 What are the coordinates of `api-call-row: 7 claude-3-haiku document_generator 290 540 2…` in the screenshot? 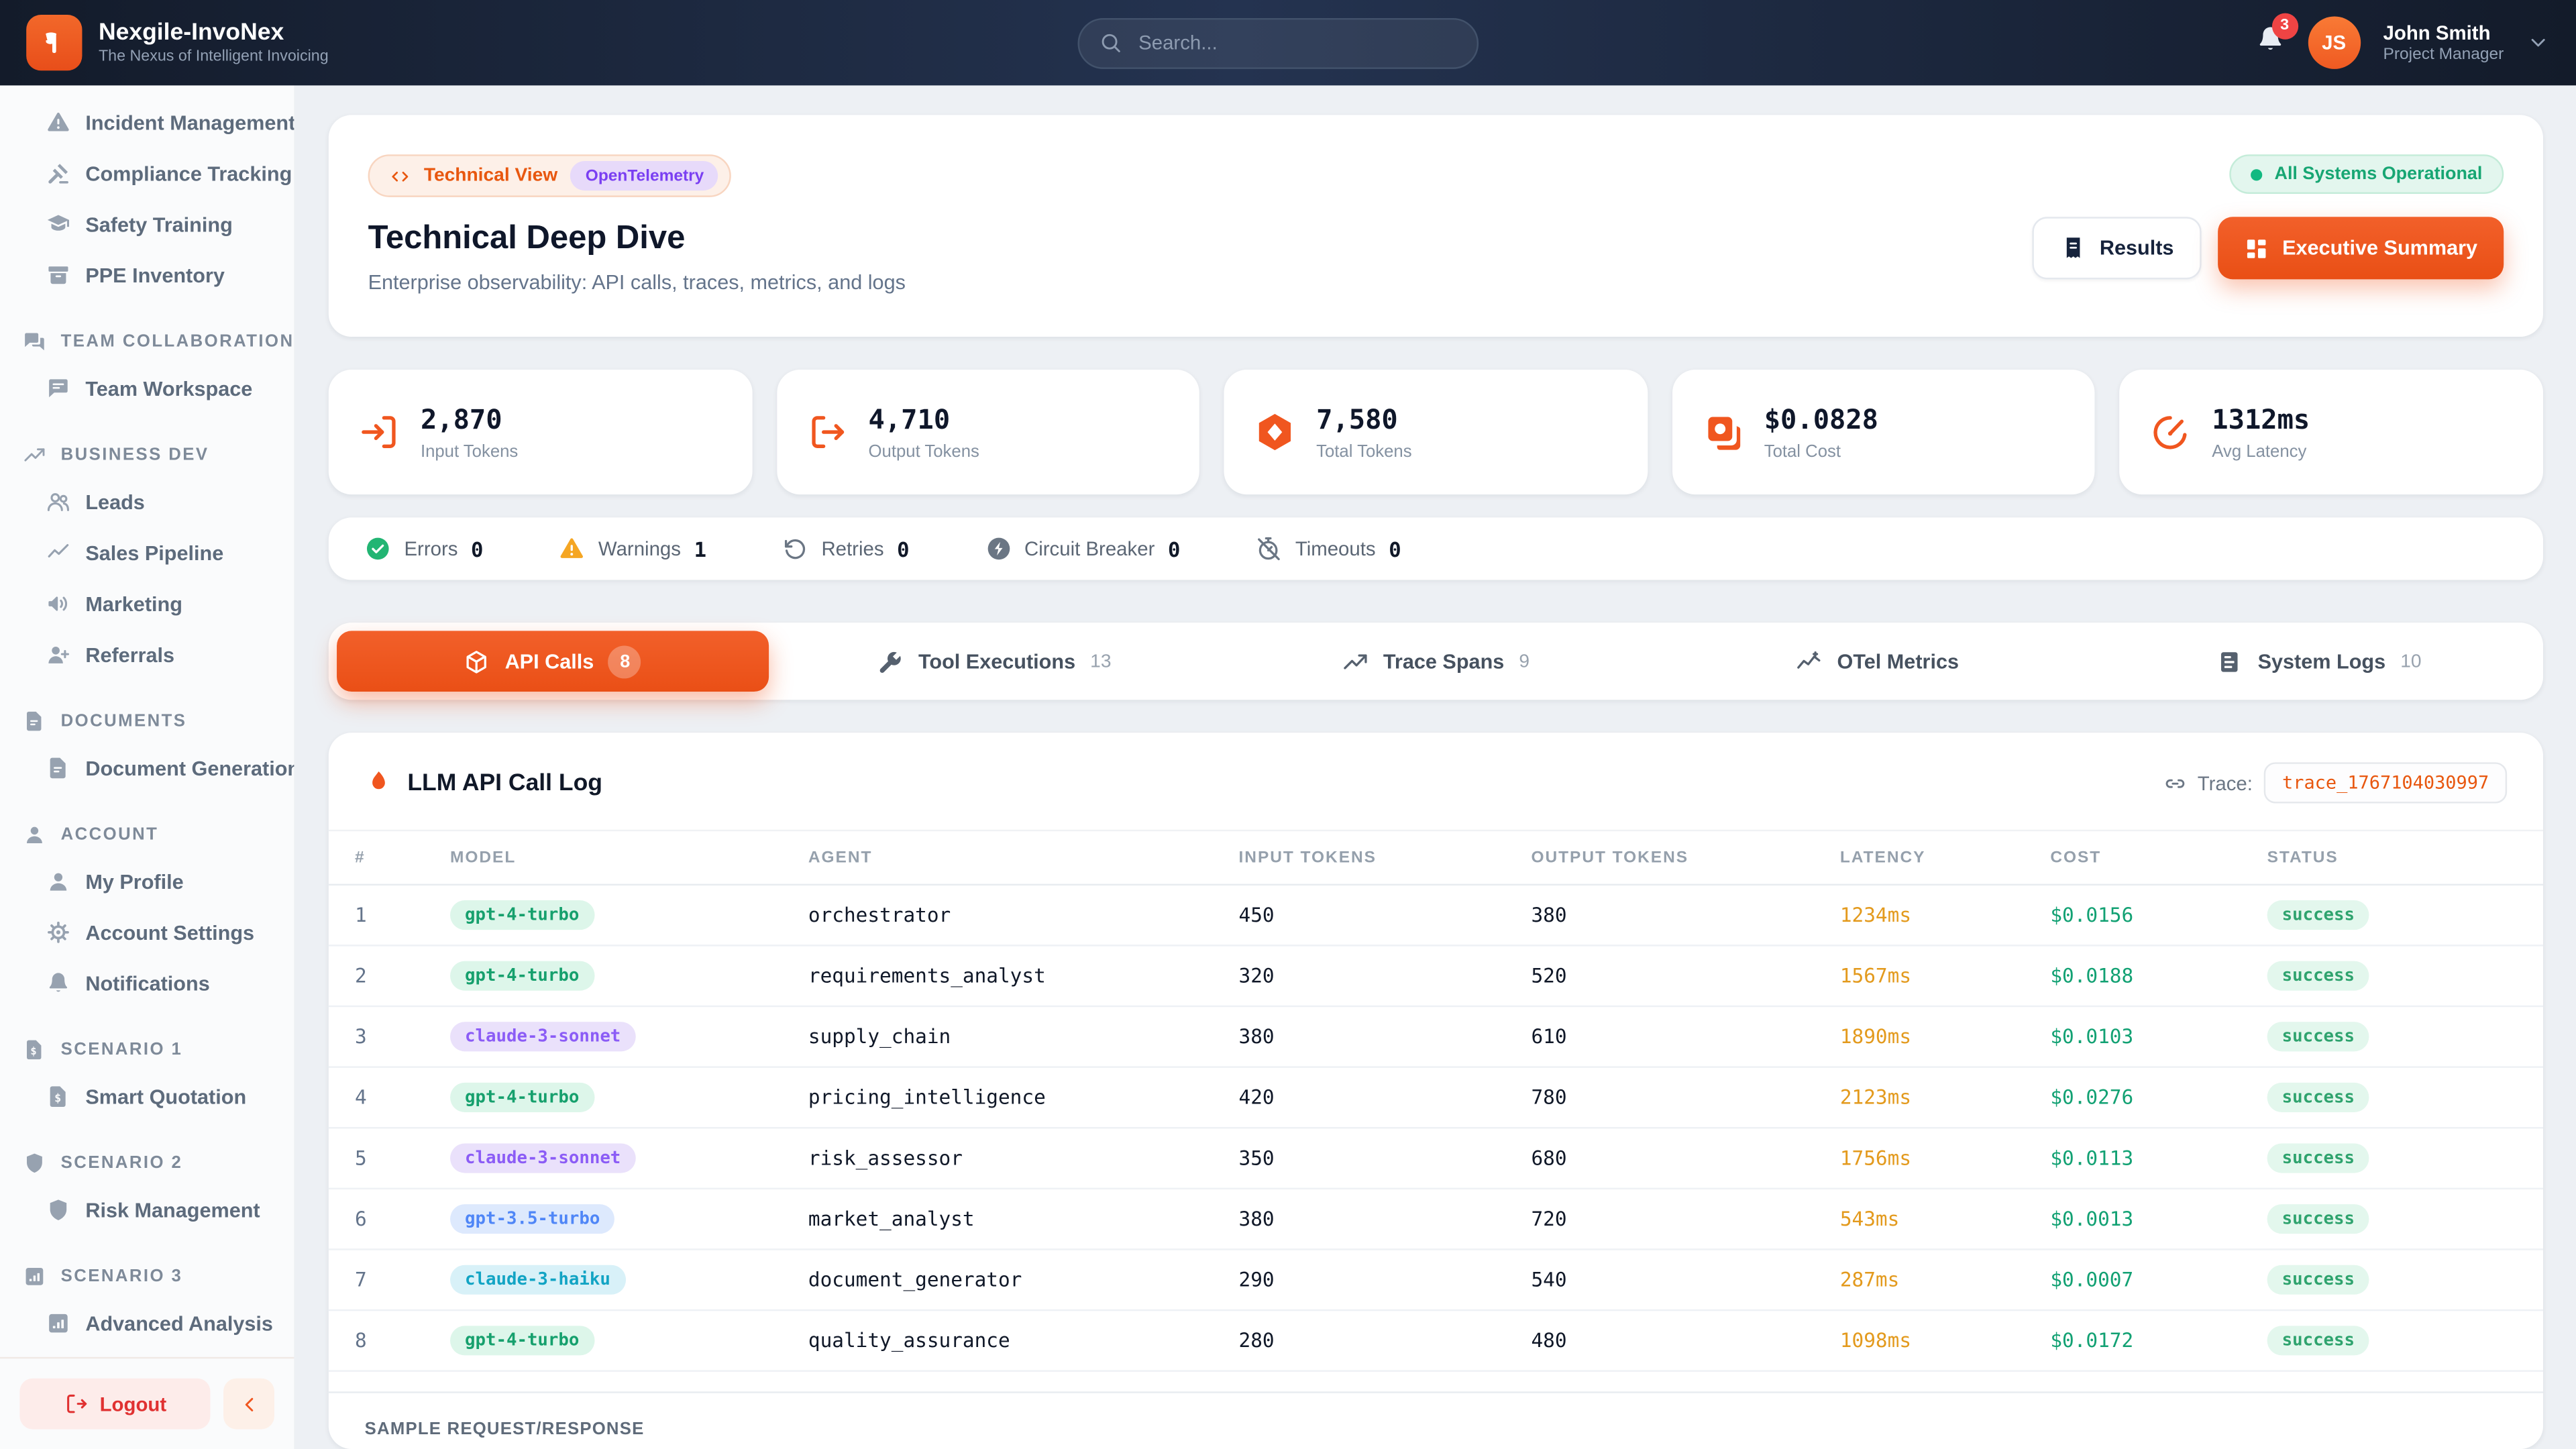 It's located at (1436, 1280).